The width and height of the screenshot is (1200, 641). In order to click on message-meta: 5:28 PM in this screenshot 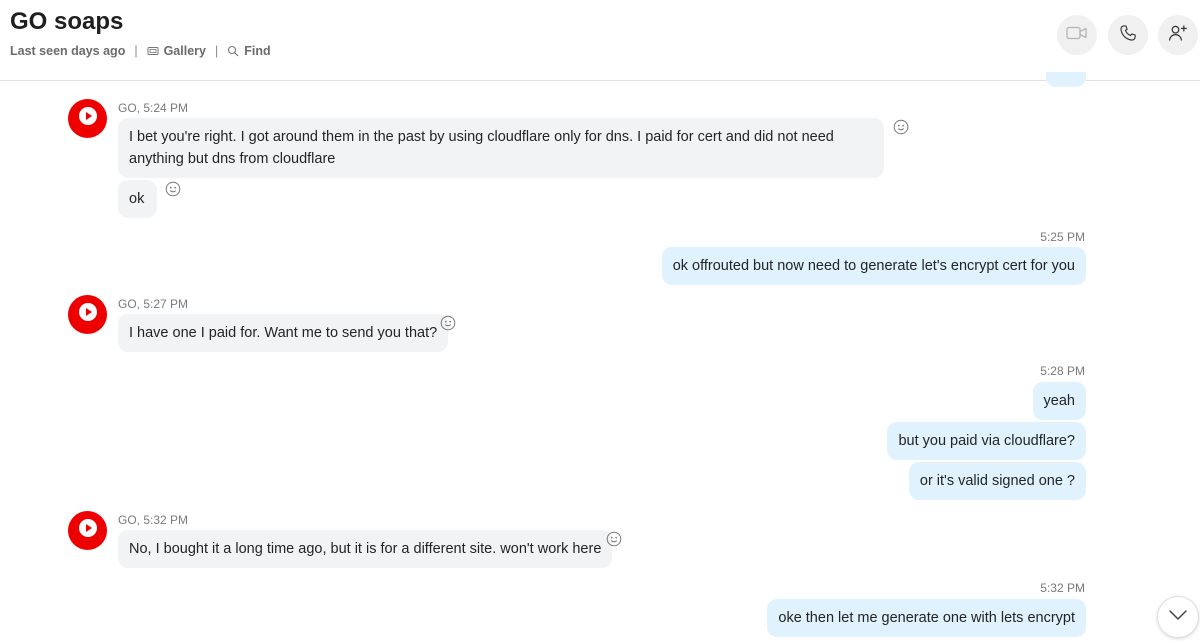, I will do `click(1062, 371)`.